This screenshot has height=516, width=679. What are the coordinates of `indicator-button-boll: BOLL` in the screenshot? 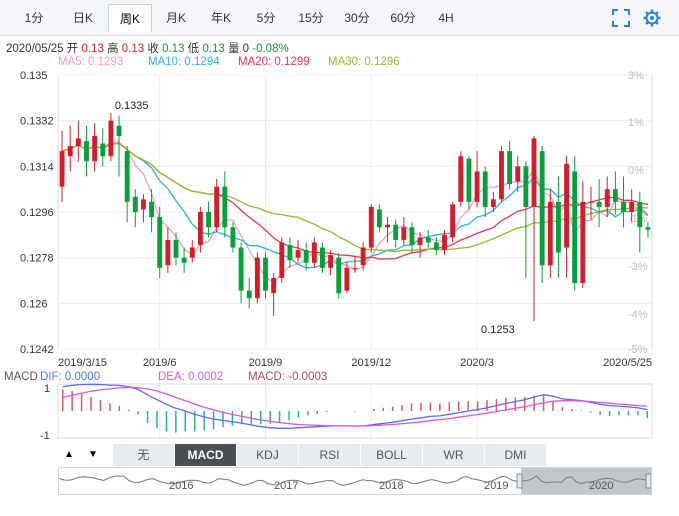 It's located at (391, 455).